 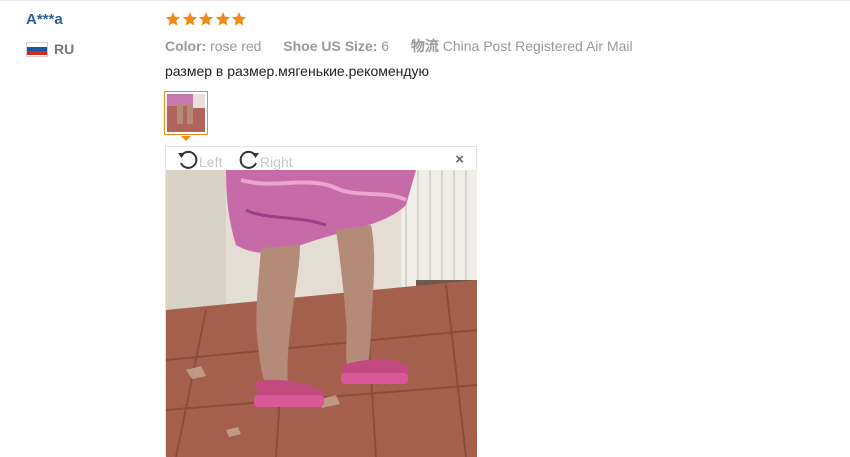 I want to click on russia-flag-icon, so click(x=37, y=49).